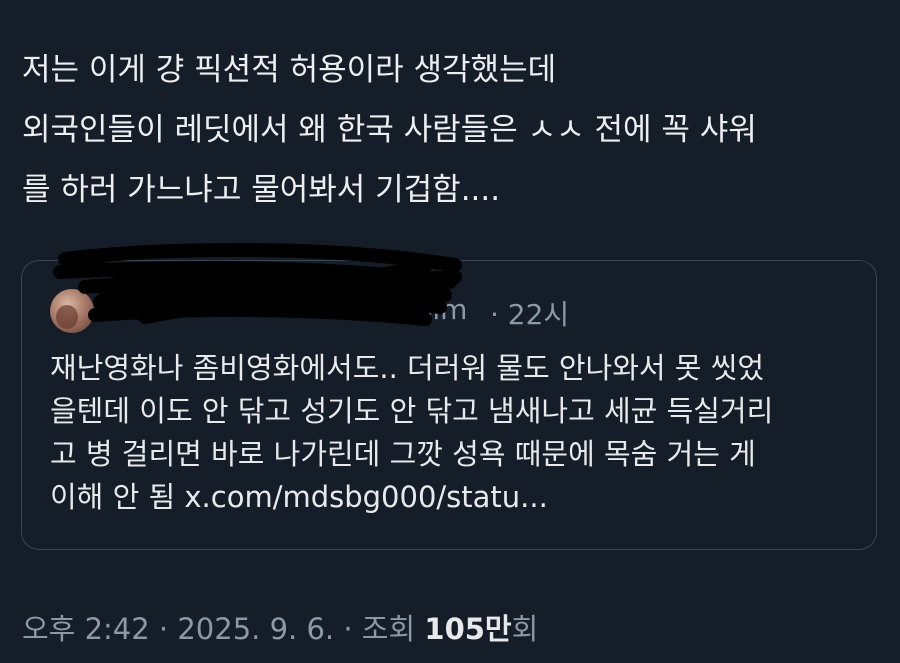 The width and height of the screenshot is (900, 663). I want to click on post-time: · 22시, so click(529, 313).